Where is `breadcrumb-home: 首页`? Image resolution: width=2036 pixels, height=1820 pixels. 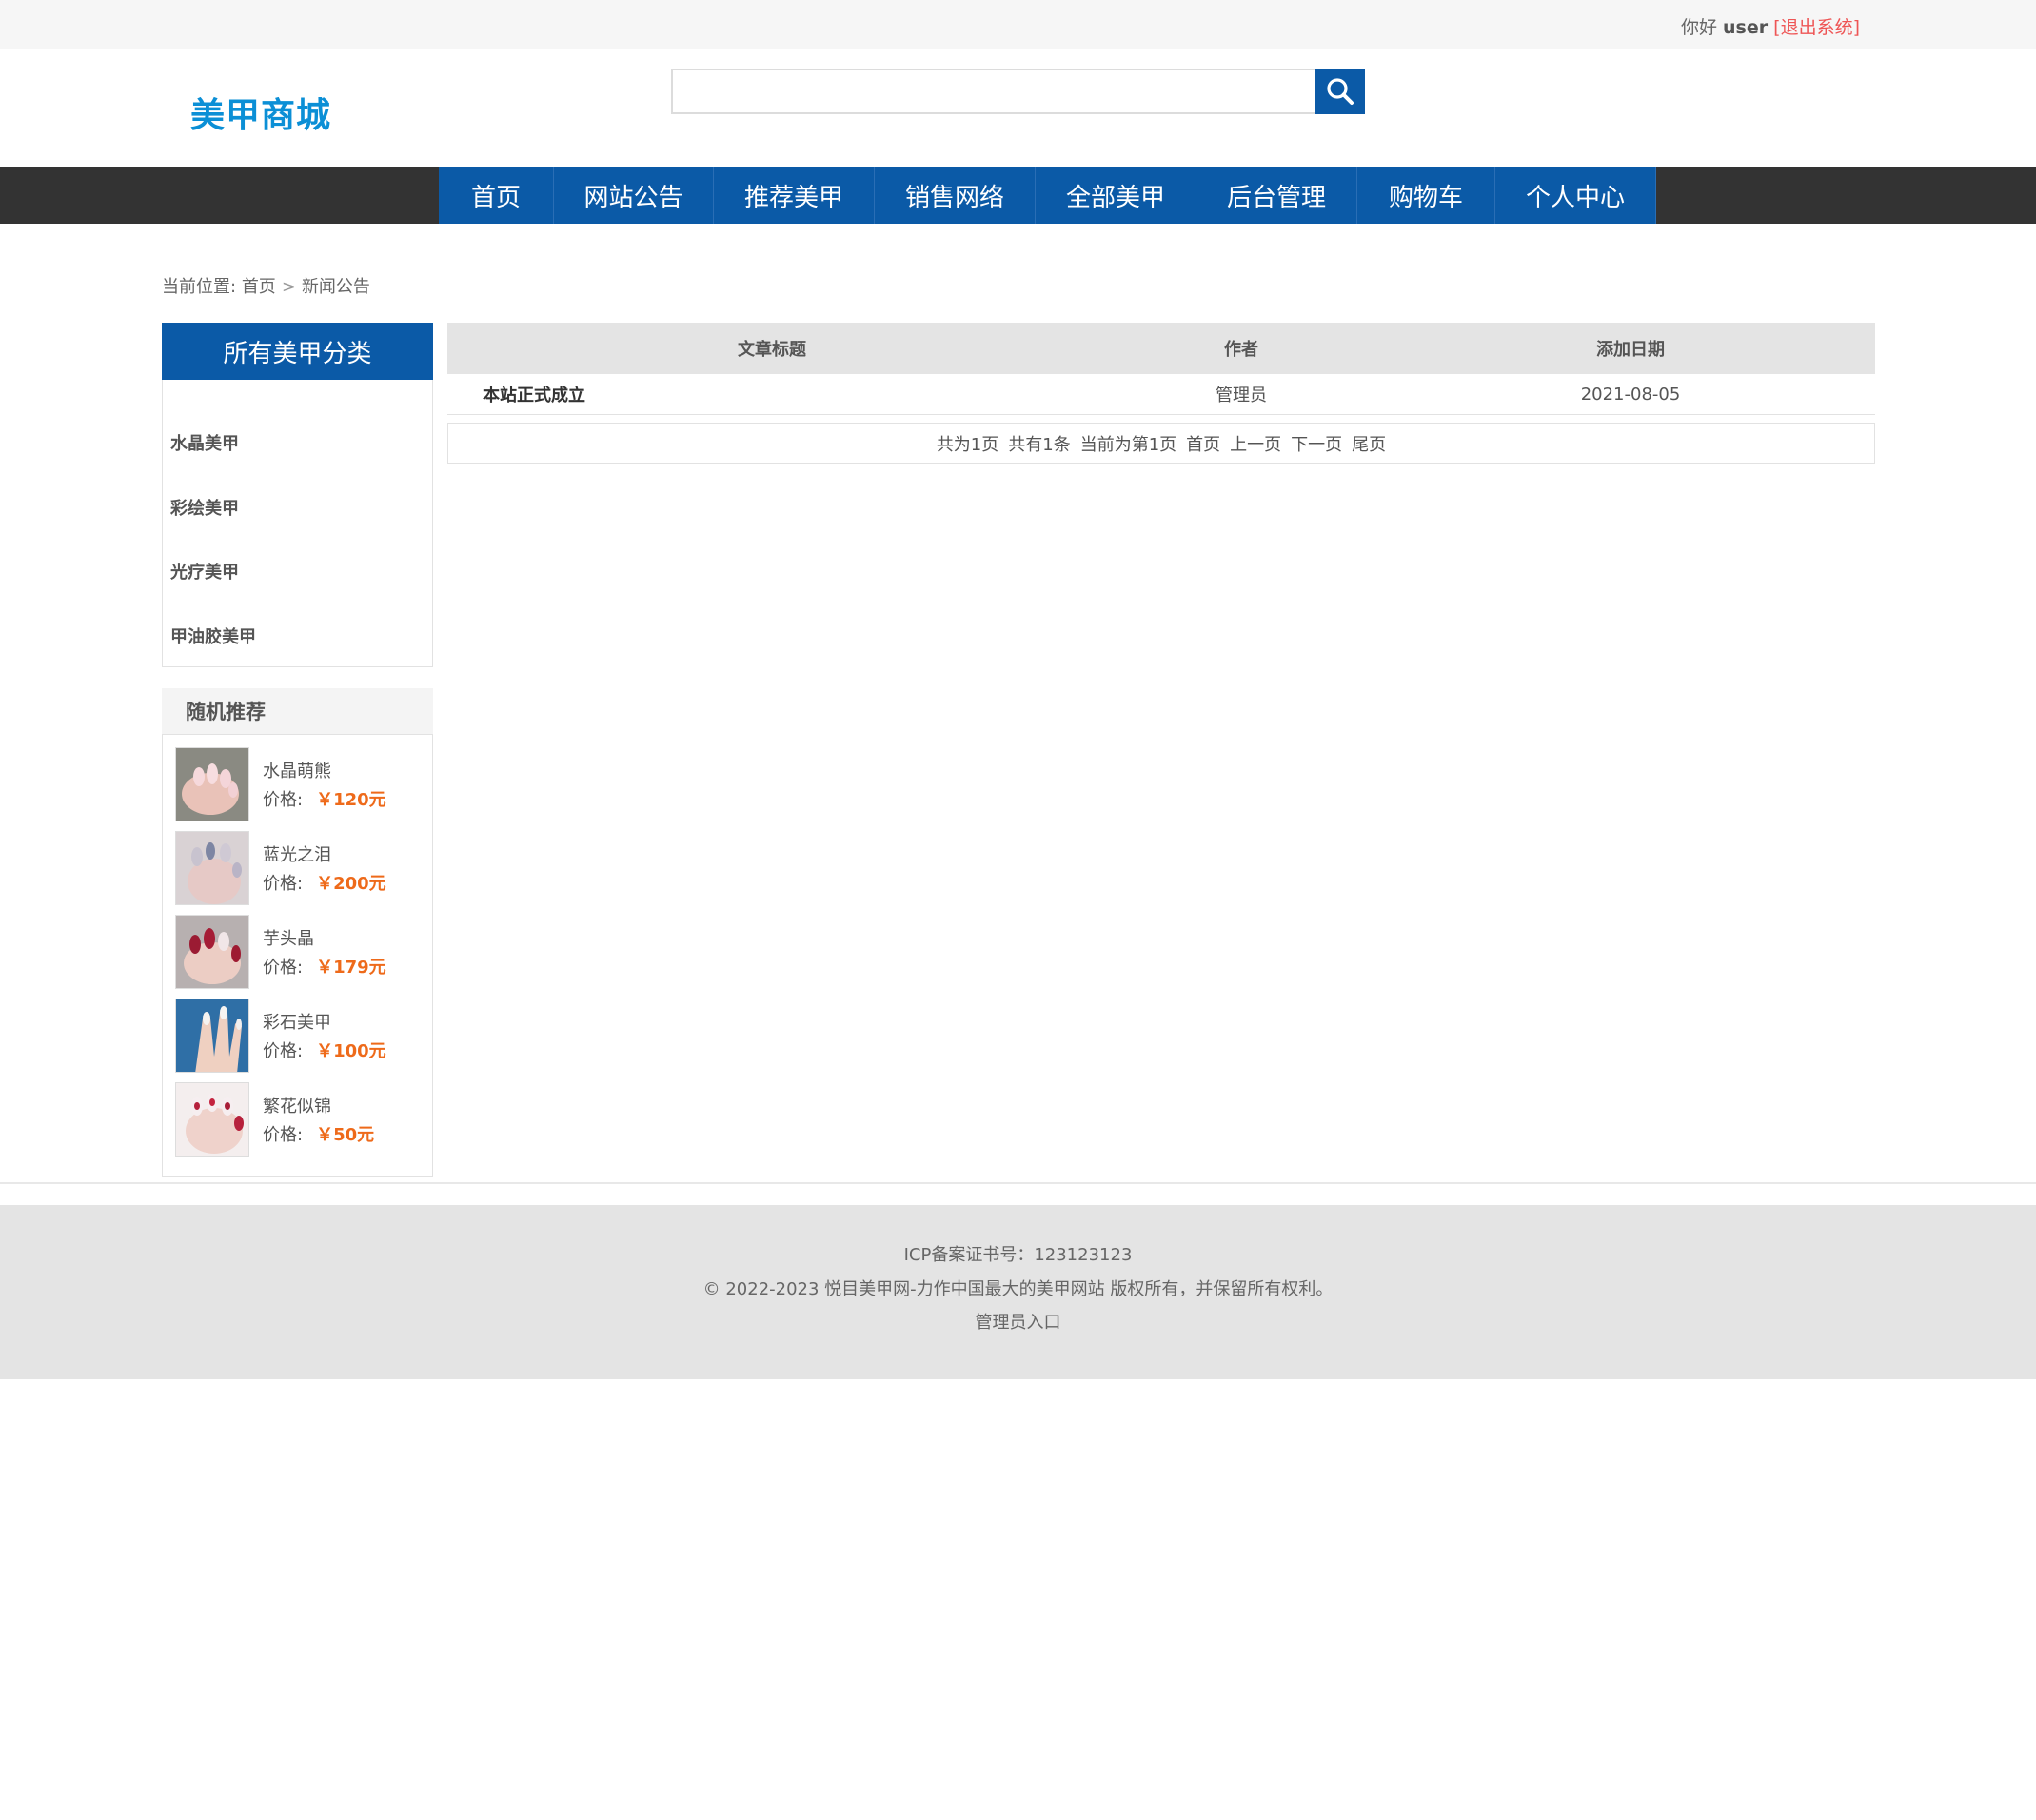 breadcrumb-home: 首页 is located at coordinates (259, 287).